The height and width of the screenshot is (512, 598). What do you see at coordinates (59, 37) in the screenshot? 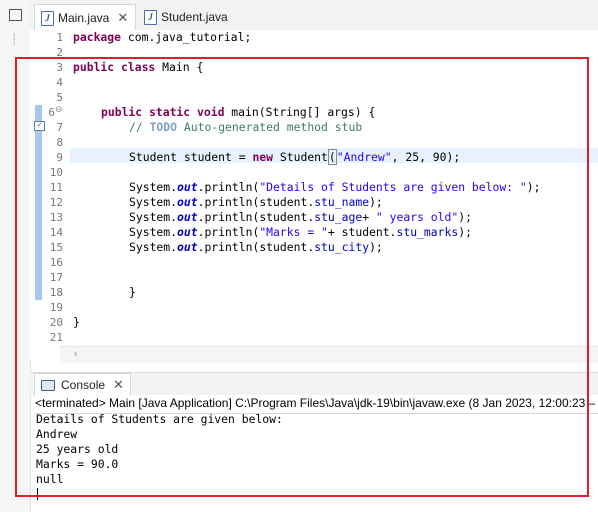
I see `line-number: 1` at bounding box center [59, 37].